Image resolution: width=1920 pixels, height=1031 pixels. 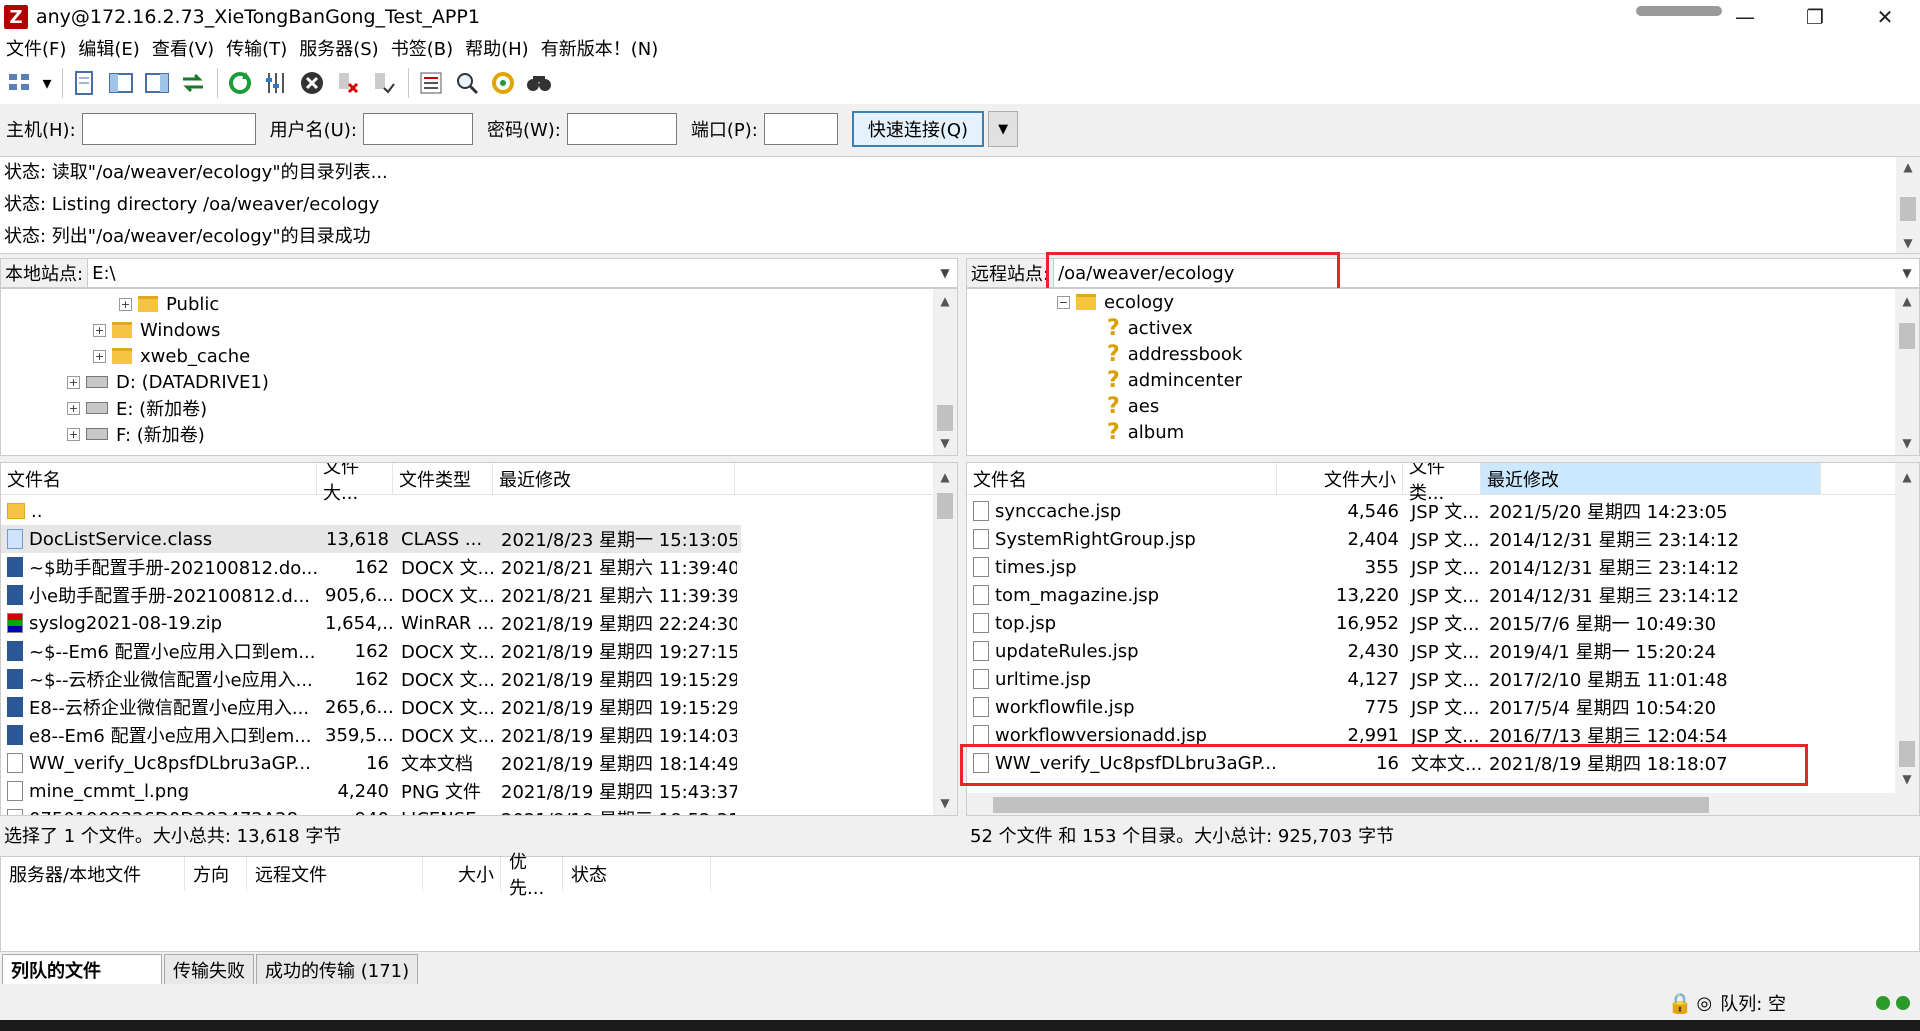 I want to click on queue-col-status: 状态, so click(x=637, y=874).